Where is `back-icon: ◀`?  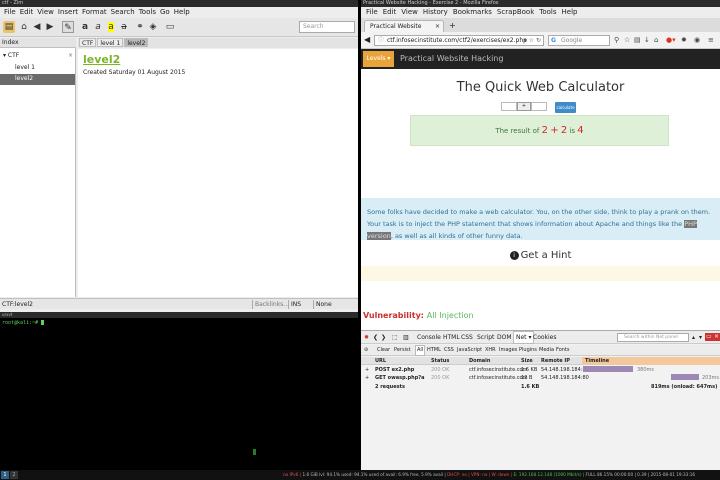 back-icon: ◀ is located at coordinates (367, 39).